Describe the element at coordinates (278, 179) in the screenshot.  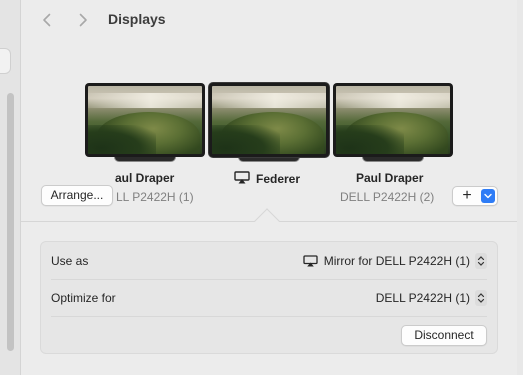
I see `display-name-2: Federer` at that location.